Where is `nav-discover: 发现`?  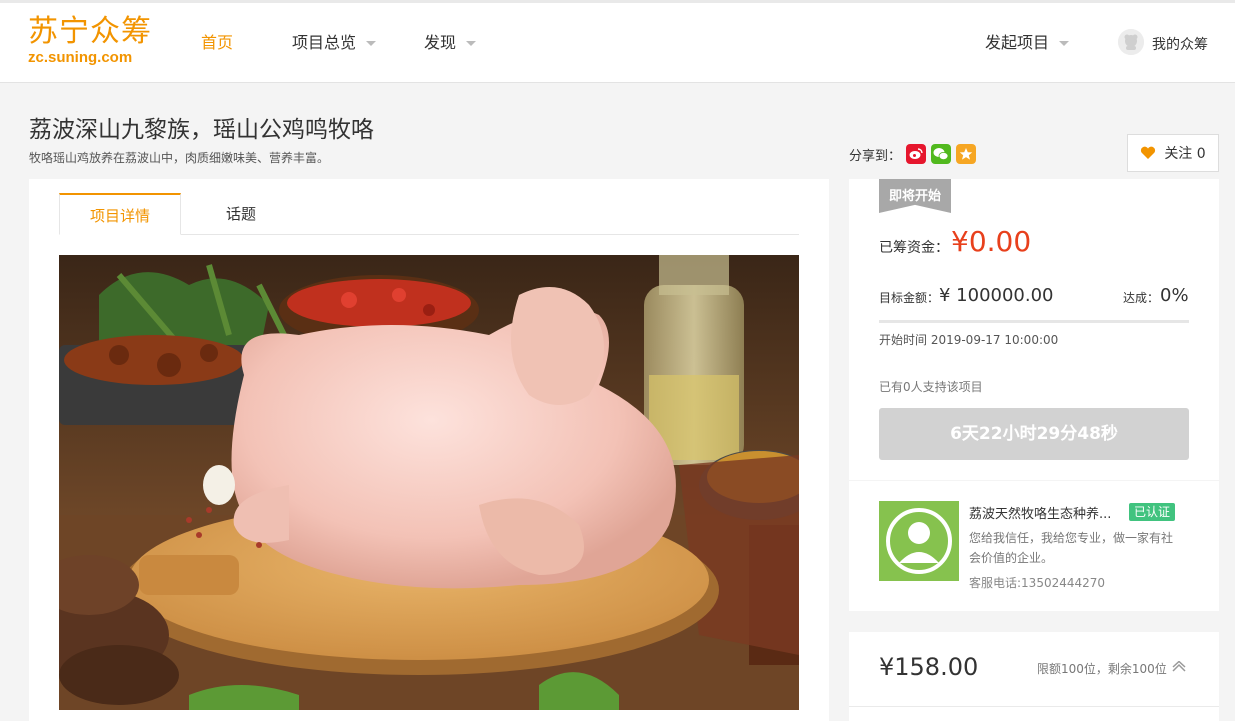
nav-discover: 发现 is located at coordinates (450, 43).